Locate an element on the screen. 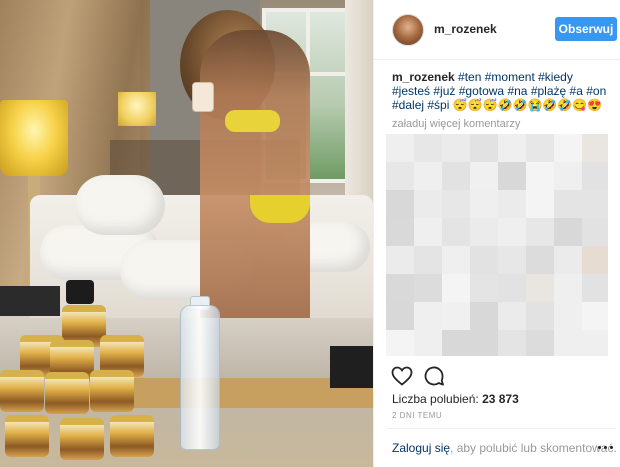 Image resolution: width=620 pixels, height=467 pixels. hashtag-link: #kiedy is located at coordinates (555, 77).